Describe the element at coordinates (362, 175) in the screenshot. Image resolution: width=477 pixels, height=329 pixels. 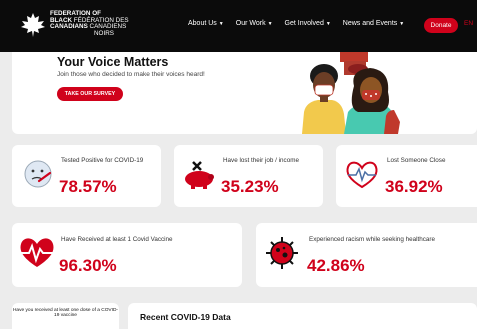
I see `heartbeat-icon` at that location.